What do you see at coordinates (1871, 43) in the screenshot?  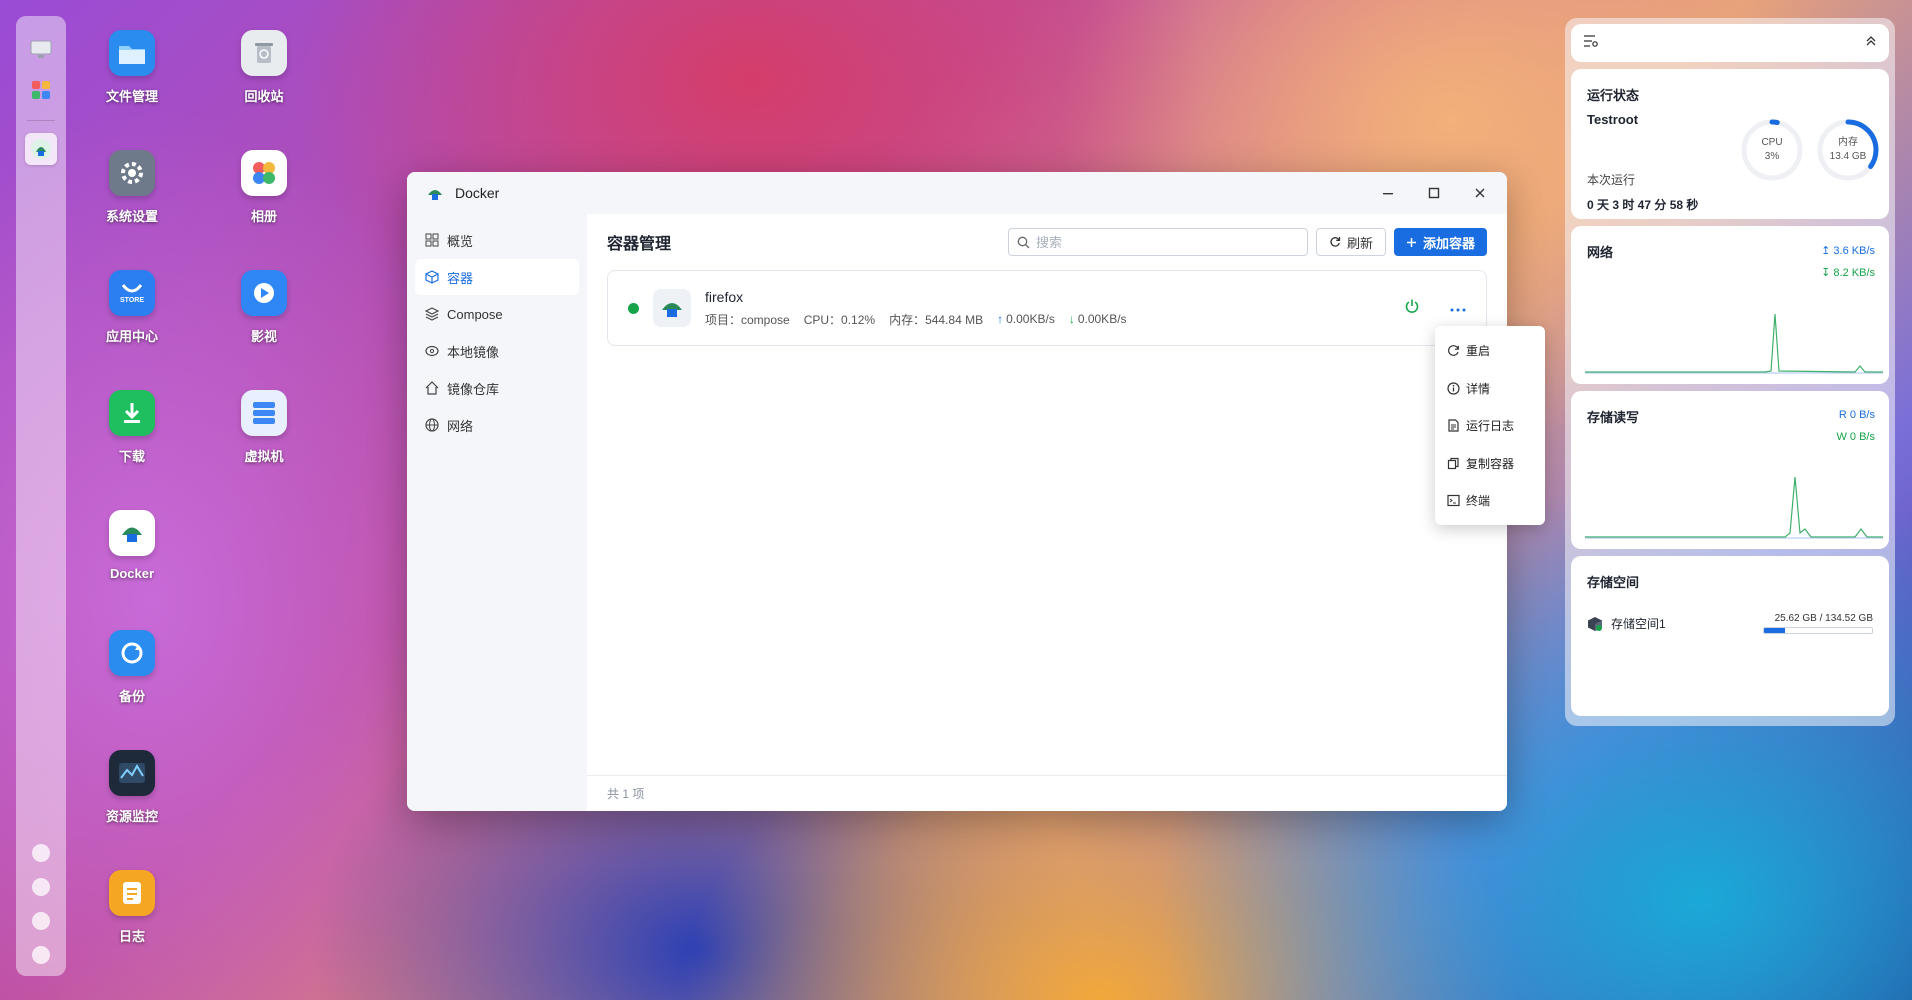 I see `collapse-panel-button` at bounding box center [1871, 43].